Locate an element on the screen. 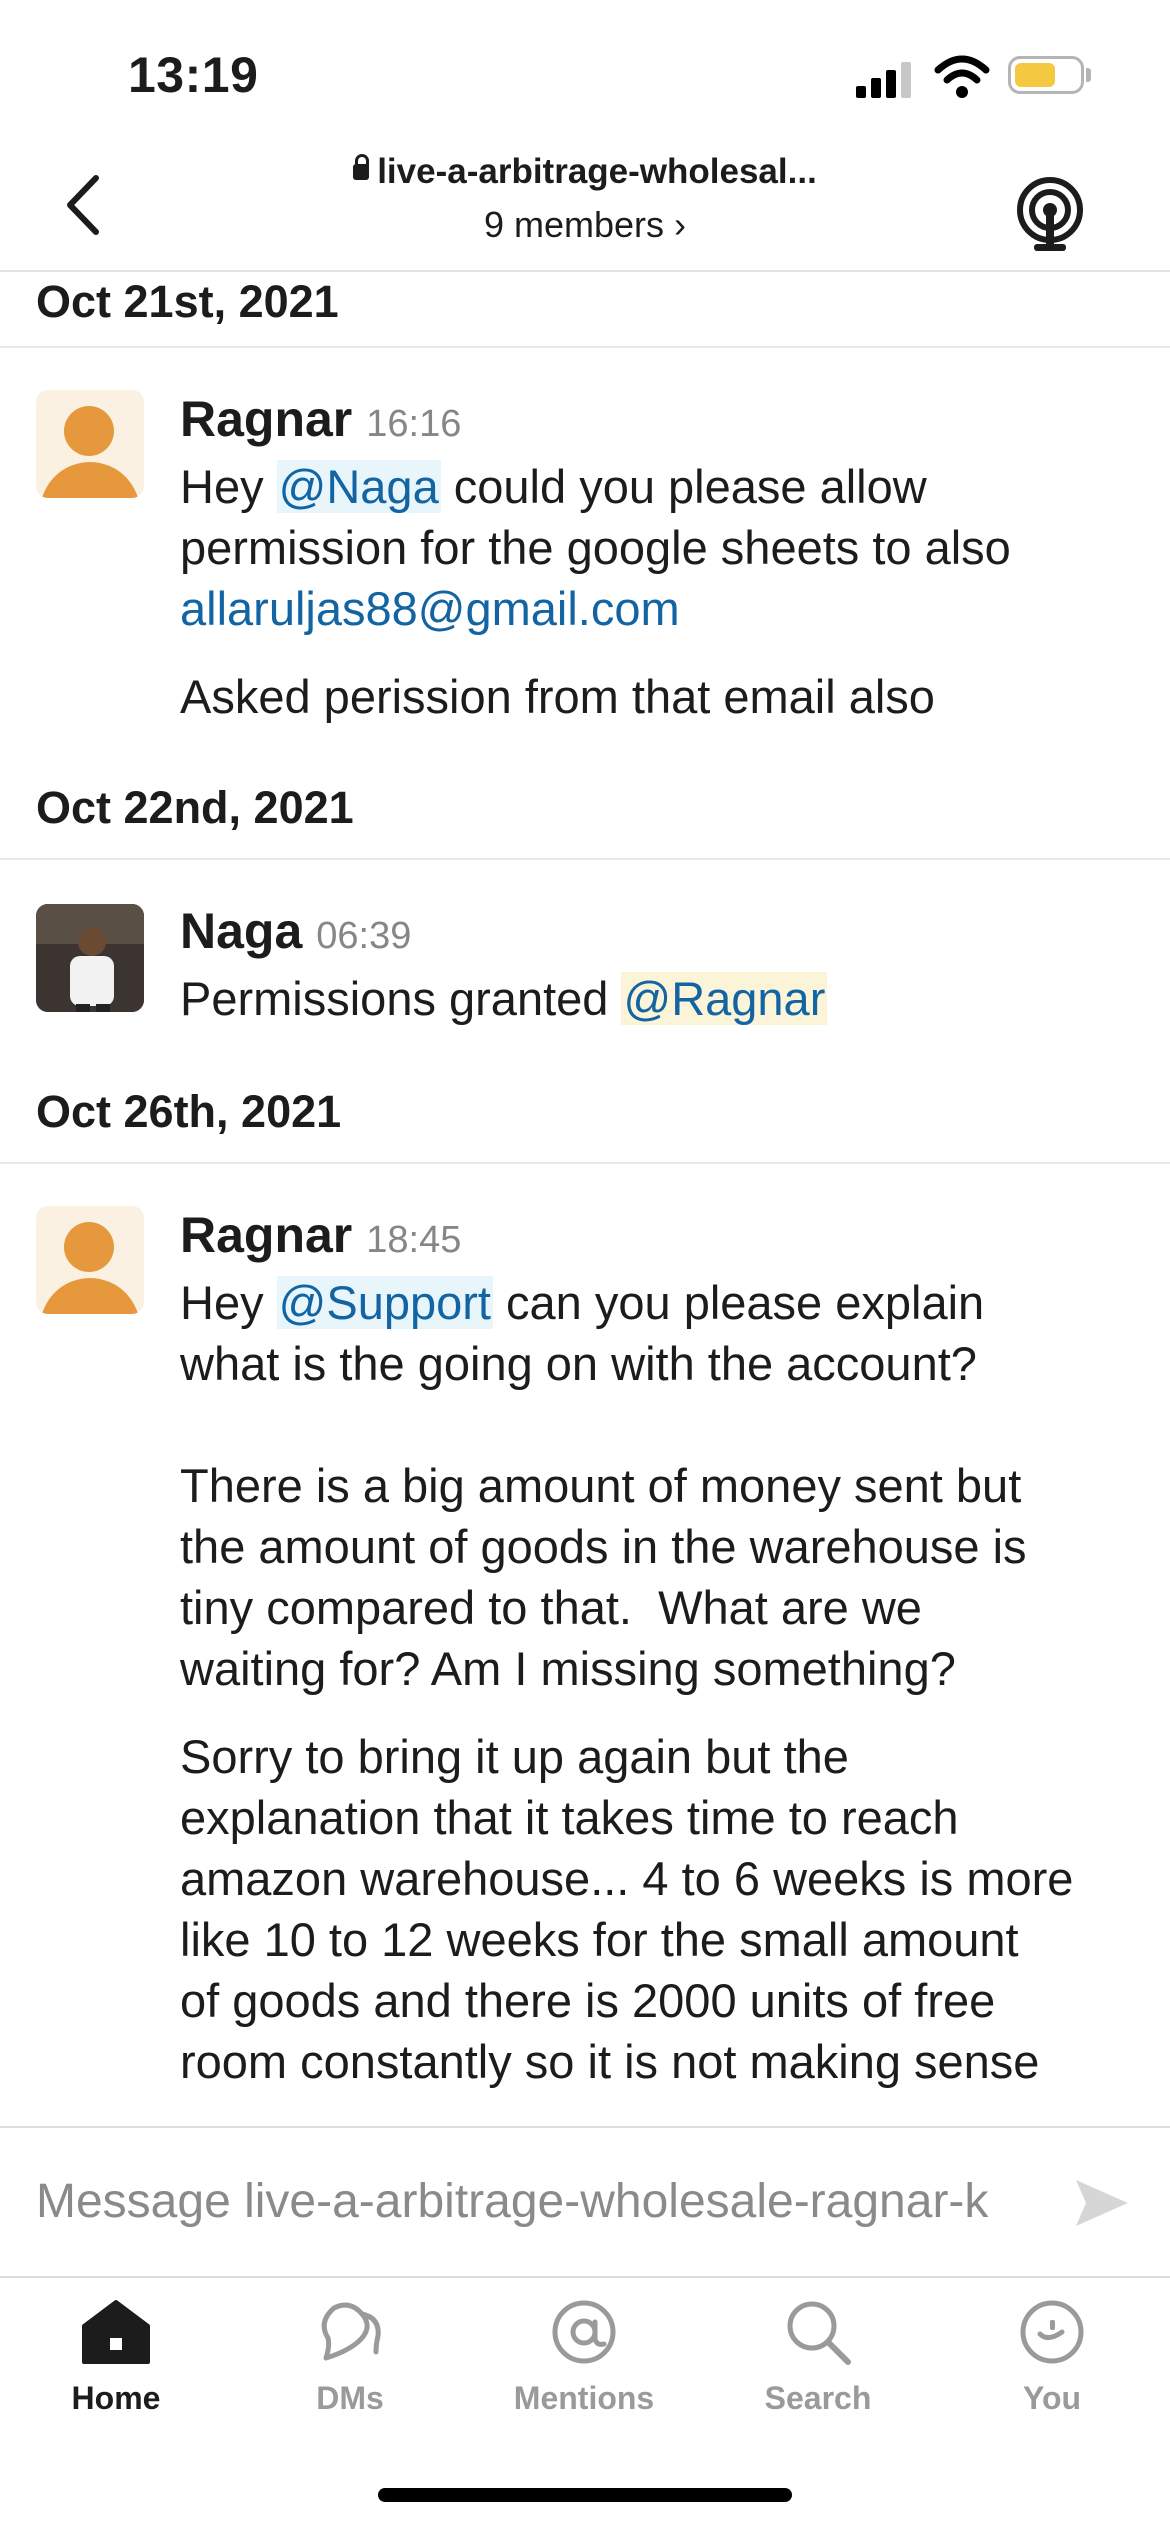  tab-label: Mentions is located at coordinates (584, 2398).